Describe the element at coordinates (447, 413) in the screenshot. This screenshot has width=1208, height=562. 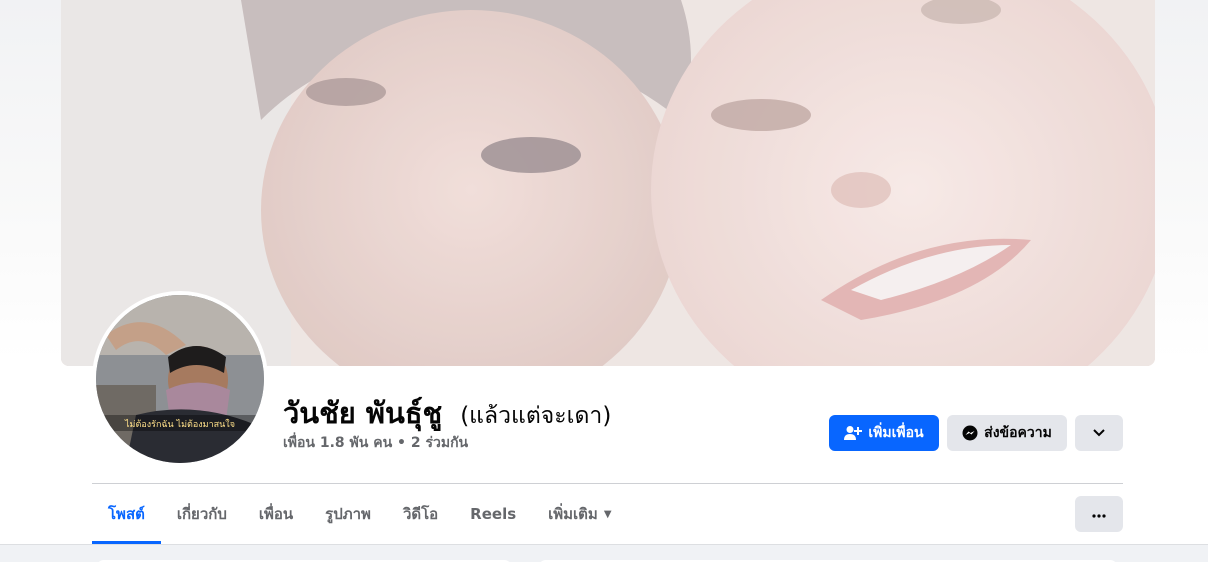
I see `profile-name-row: วันชัย พันธุ์ชู (แล้วแต่จะเดา)` at that location.